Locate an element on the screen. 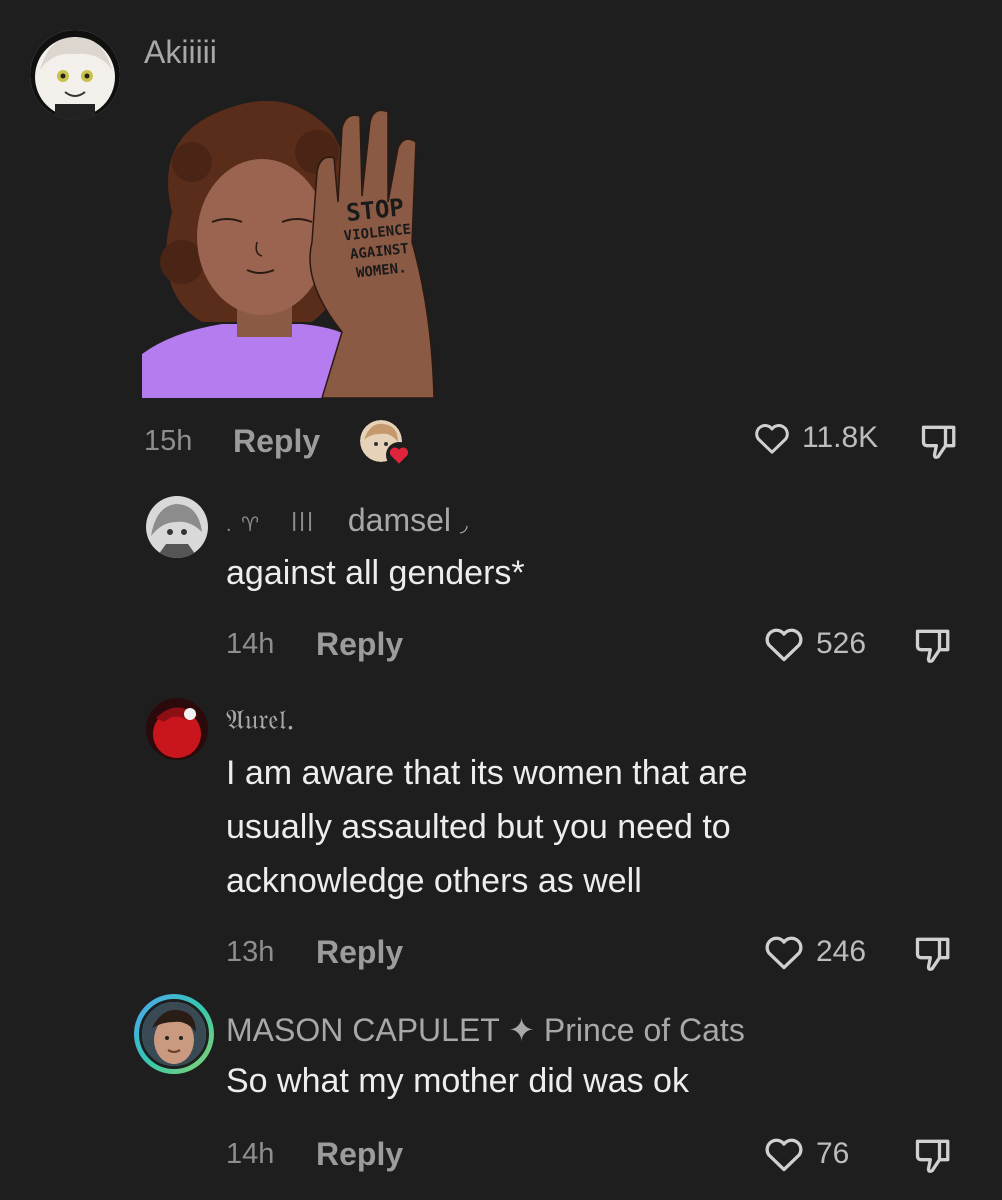 The width and height of the screenshot is (1002, 1200). red-avatar-icon is located at coordinates (177, 729).